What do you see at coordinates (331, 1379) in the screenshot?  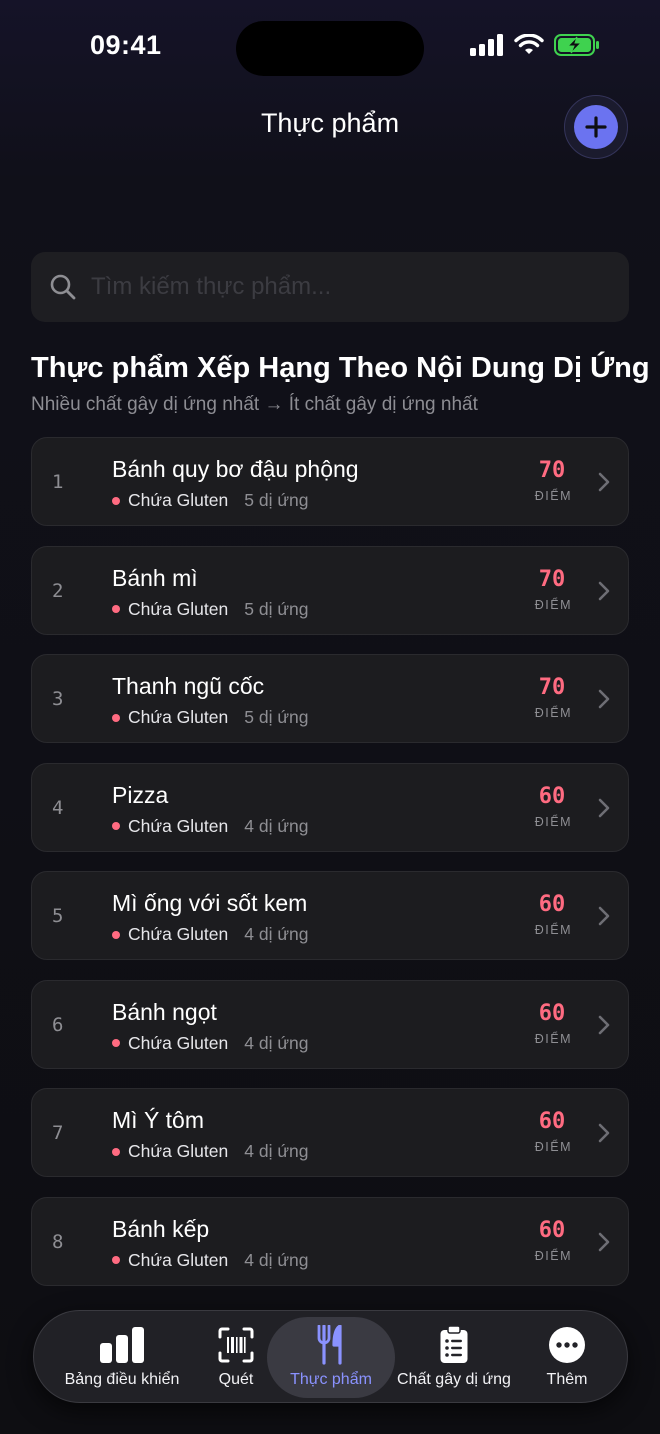 I see `tab-foods-label: Thực phẩm` at bounding box center [331, 1379].